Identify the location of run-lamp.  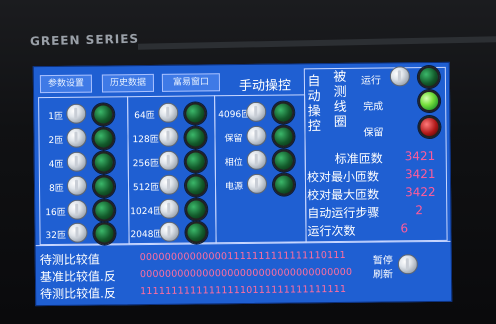
(429, 77).